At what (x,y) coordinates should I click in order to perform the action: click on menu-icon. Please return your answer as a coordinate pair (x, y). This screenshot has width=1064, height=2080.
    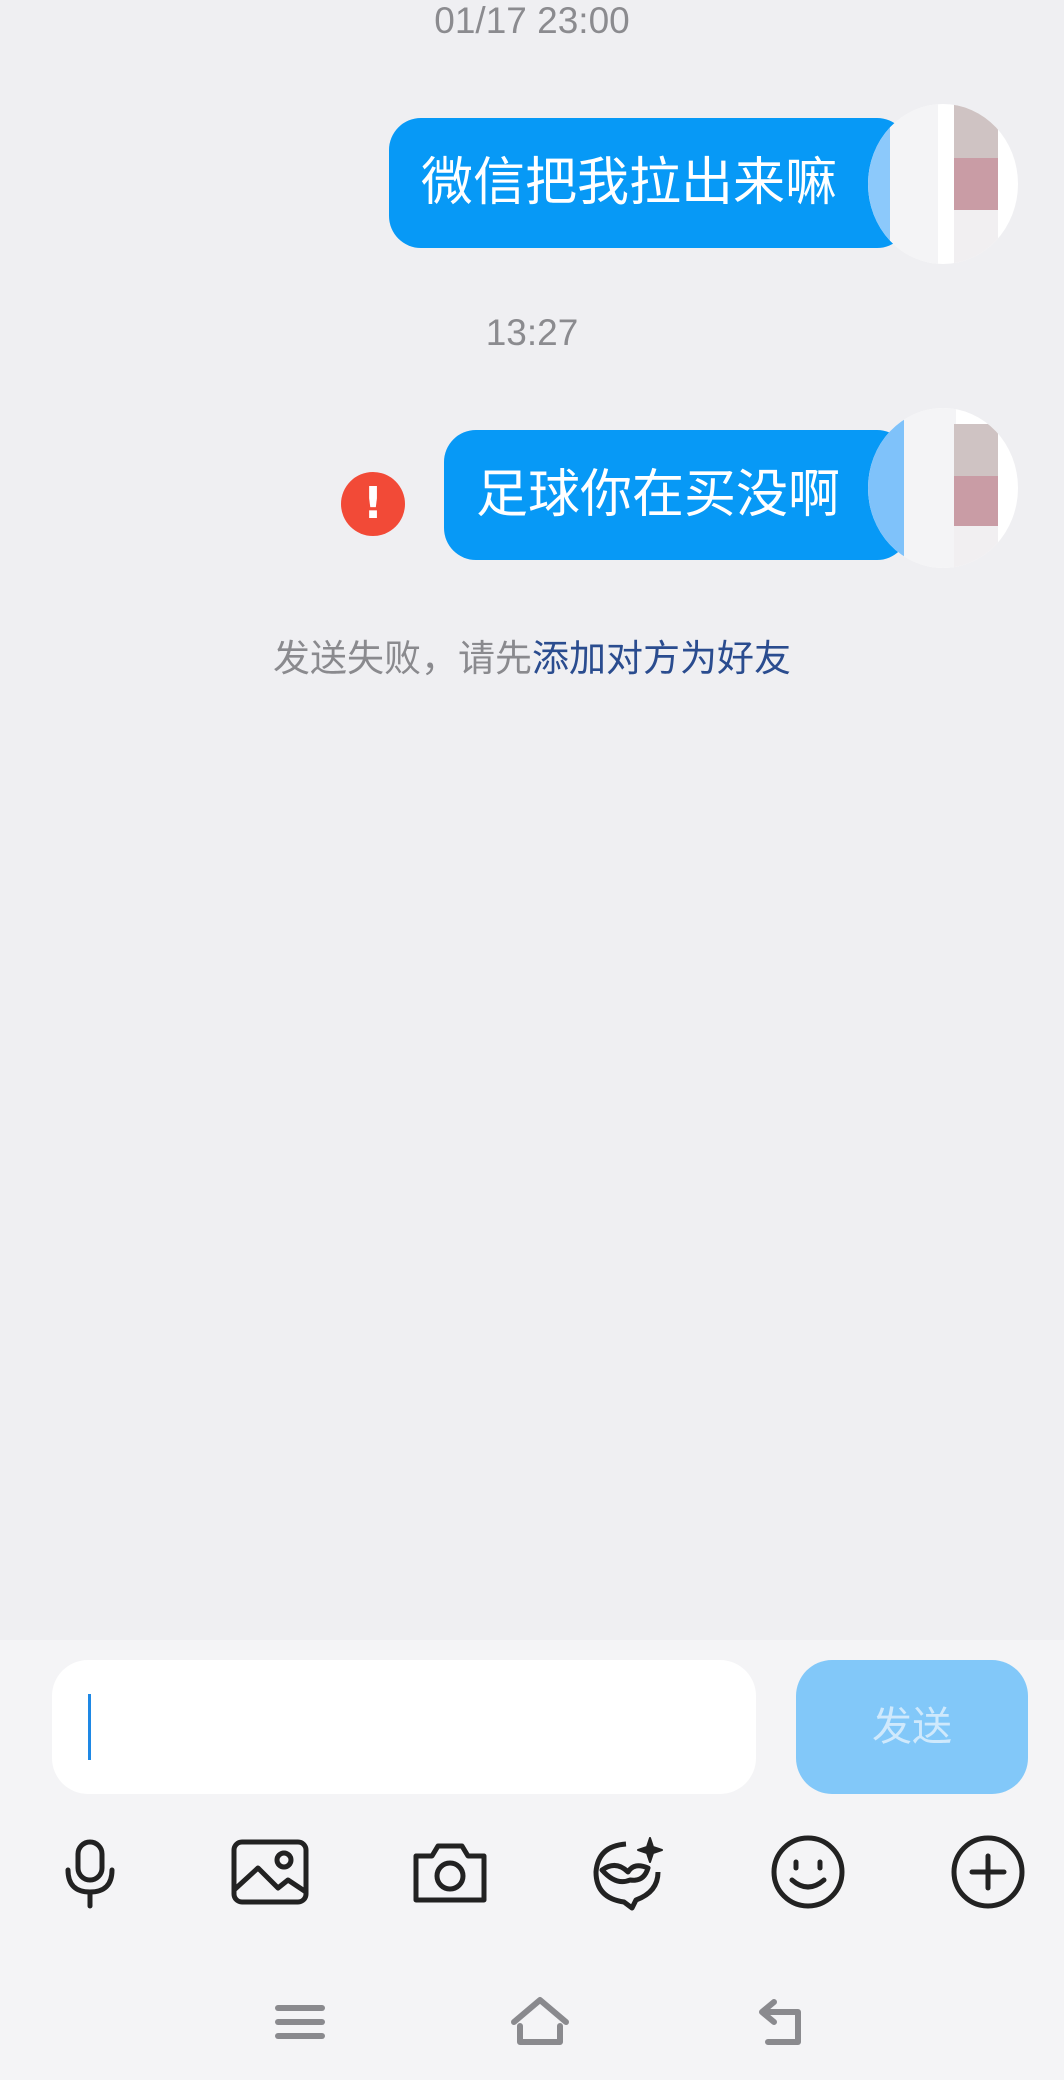
    Looking at the image, I should click on (300, 2022).